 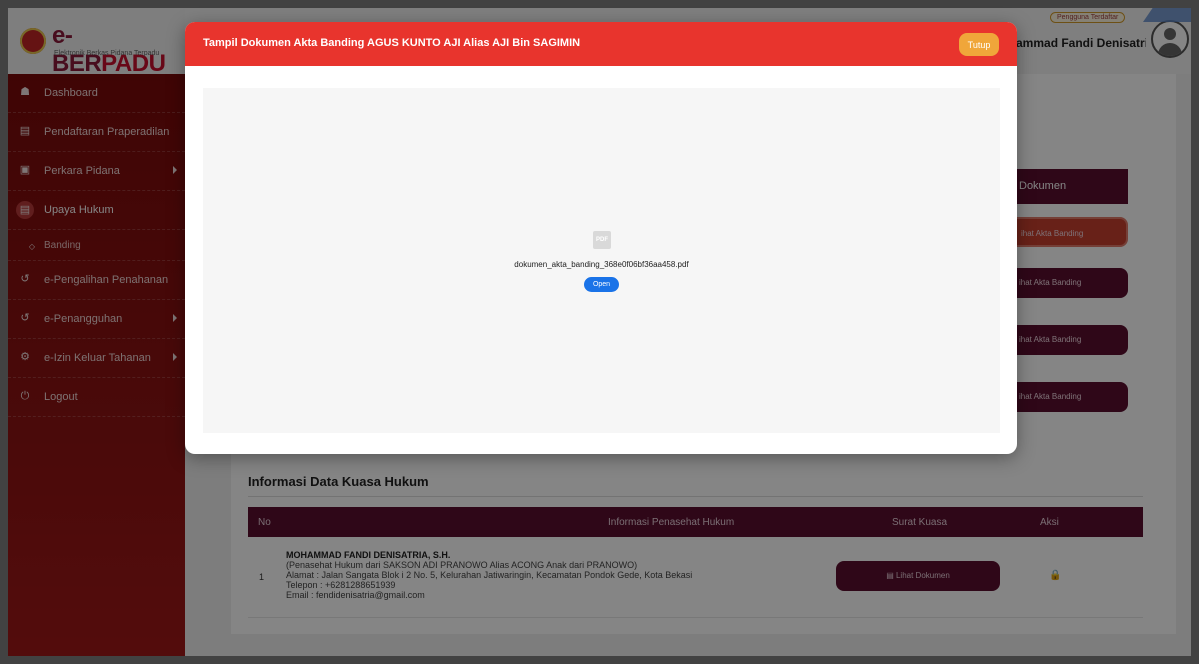 I want to click on close-button: Tutup, so click(x=979, y=44).